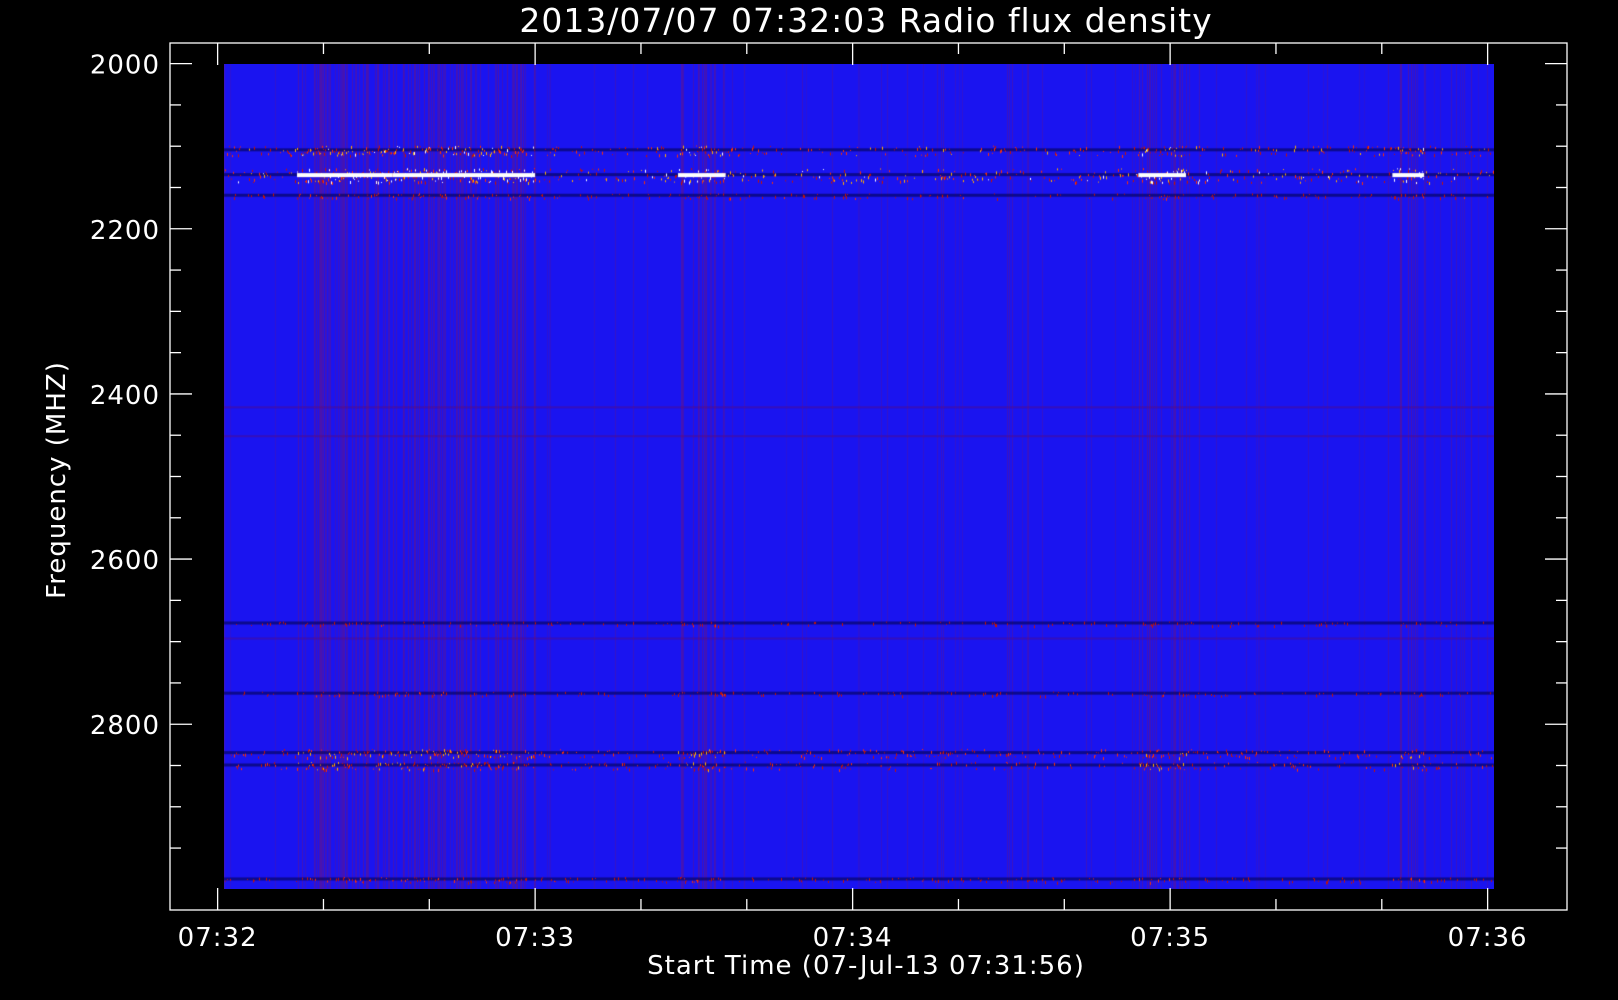  What do you see at coordinates (535, 938) in the screenshot?
I see `x-tick-label: 07:33` at bounding box center [535, 938].